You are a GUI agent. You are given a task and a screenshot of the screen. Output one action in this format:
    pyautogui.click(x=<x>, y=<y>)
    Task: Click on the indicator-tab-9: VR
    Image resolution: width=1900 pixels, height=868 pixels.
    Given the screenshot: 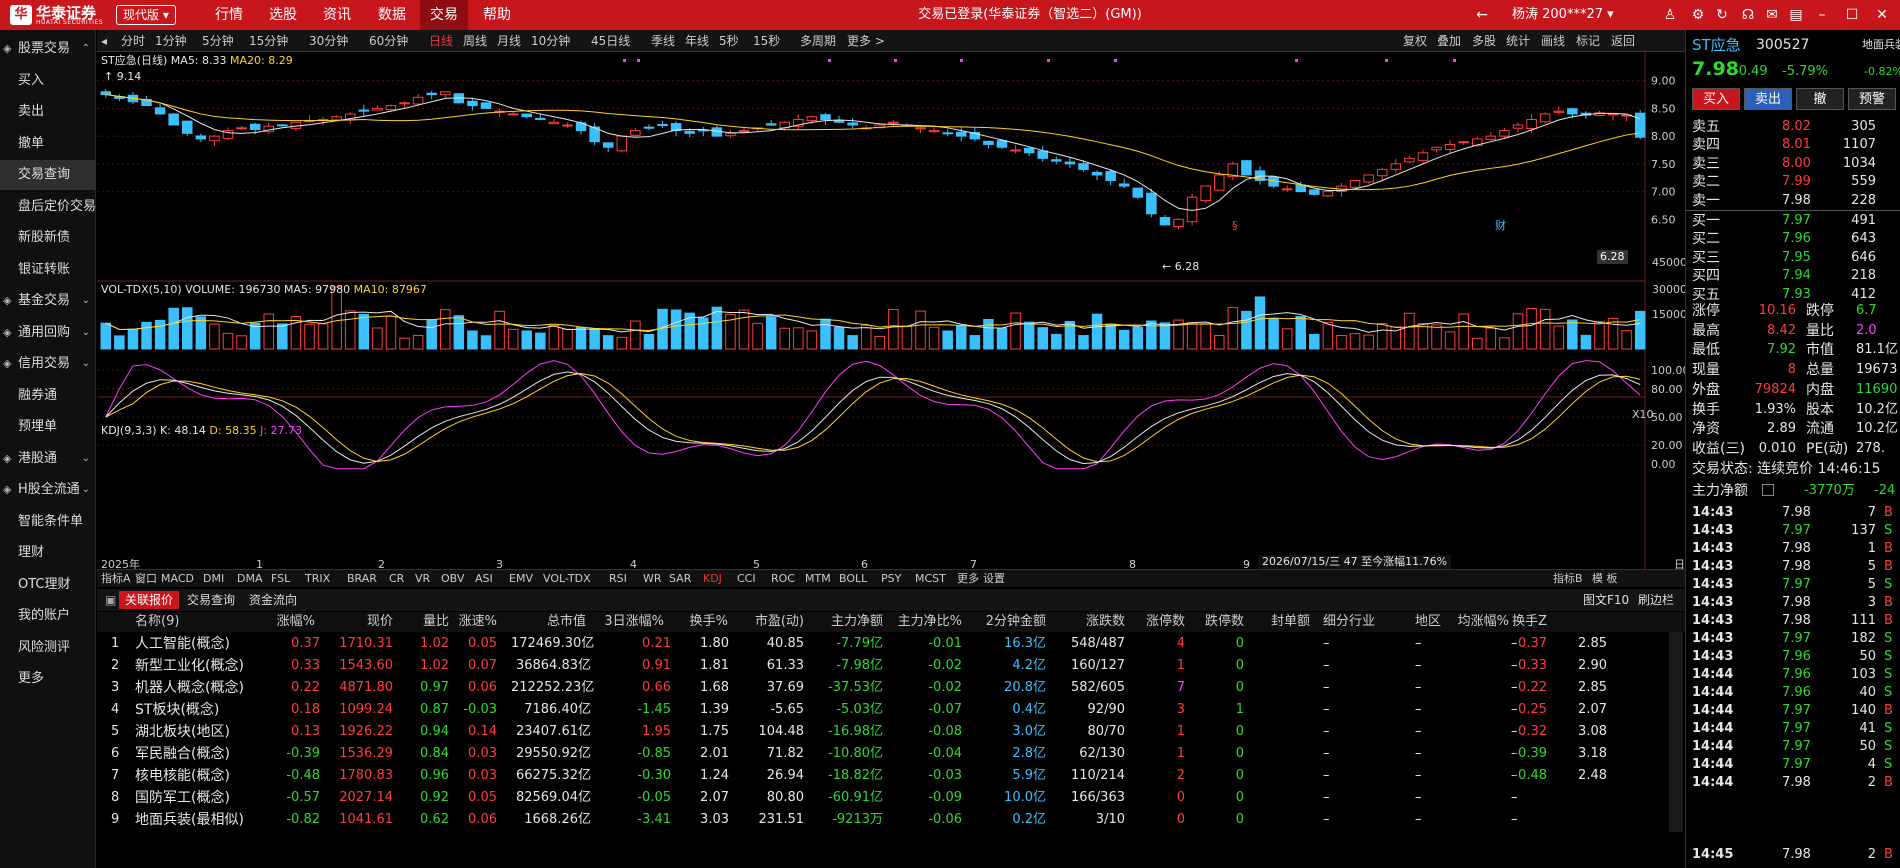 What is the action you would take?
    pyautogui.click(x=422, y=579)
    